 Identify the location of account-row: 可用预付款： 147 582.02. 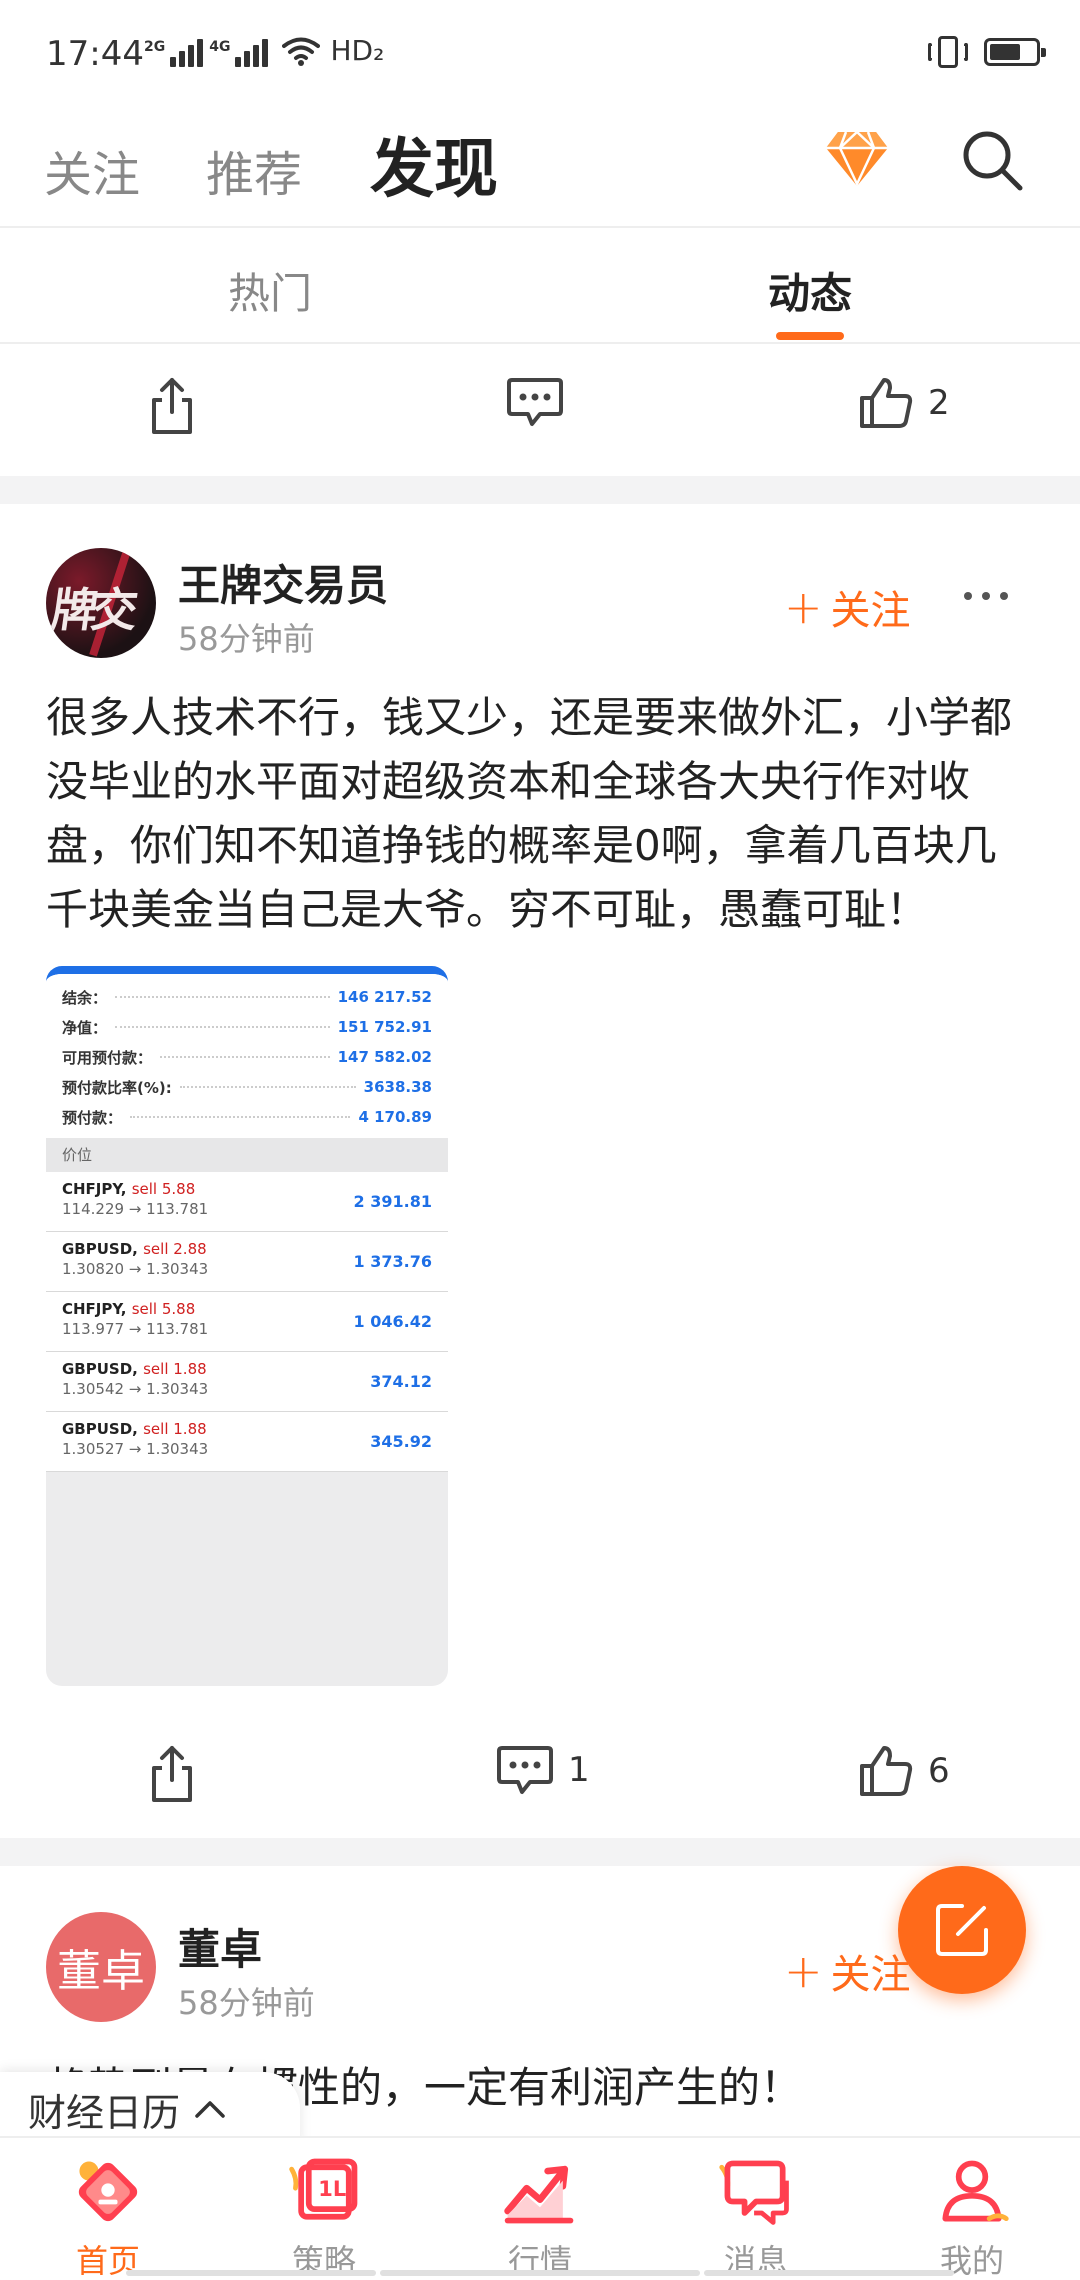
(247, 1057).